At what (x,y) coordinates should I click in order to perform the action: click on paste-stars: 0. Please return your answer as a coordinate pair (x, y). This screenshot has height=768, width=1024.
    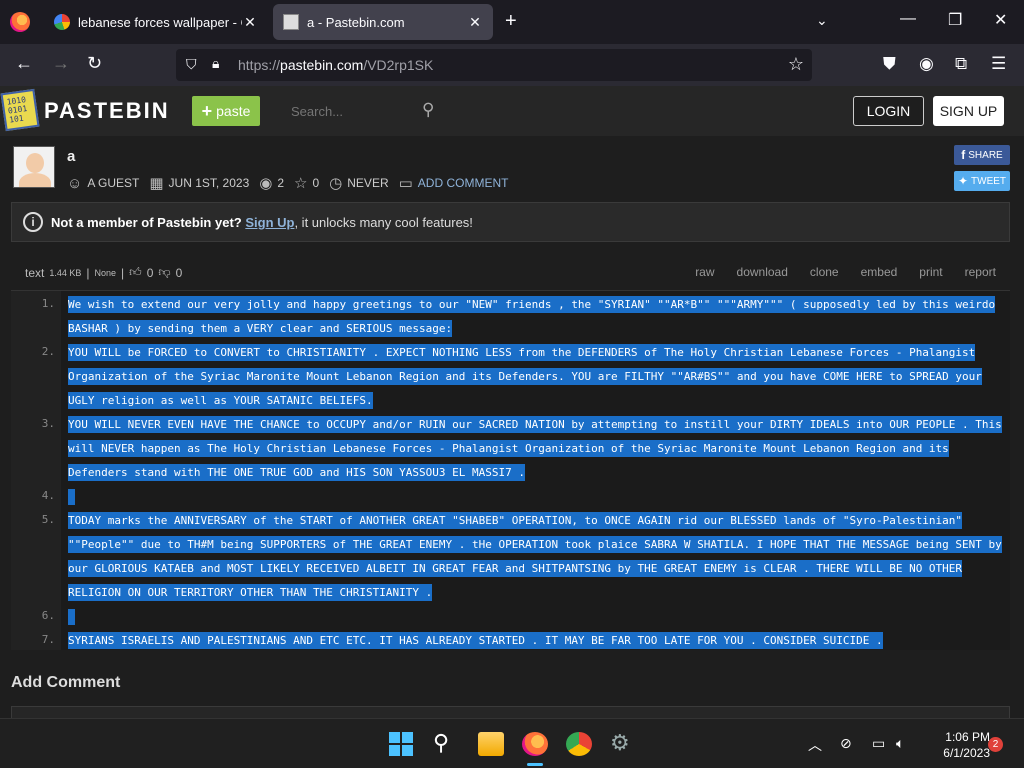
    Looking at the image, I should click on (316, 183).